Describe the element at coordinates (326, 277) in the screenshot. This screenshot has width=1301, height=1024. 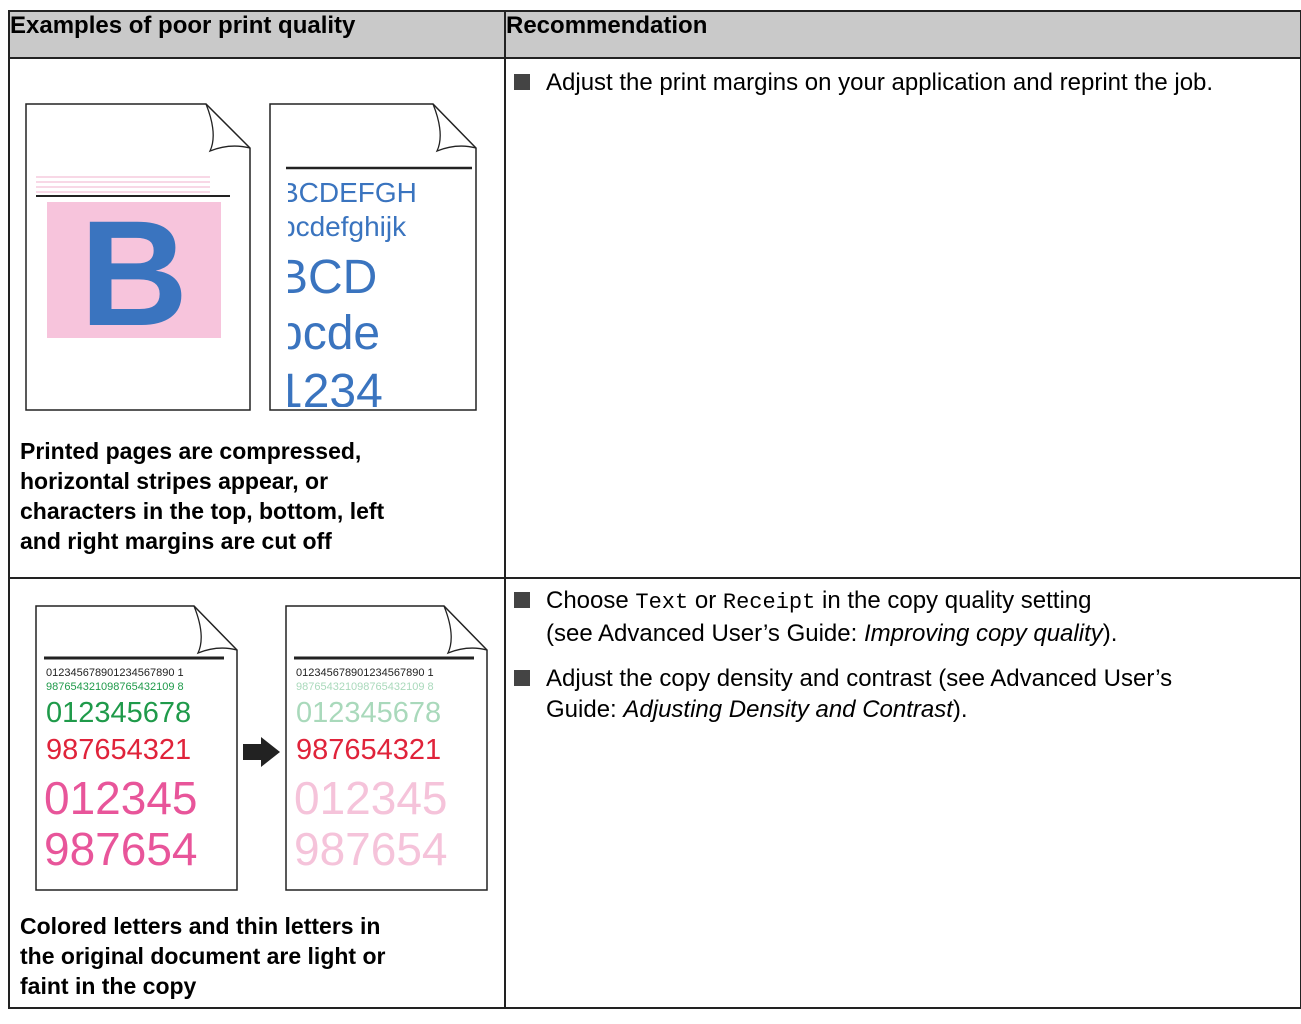
I see `sample-text-line: BCD` at that location.